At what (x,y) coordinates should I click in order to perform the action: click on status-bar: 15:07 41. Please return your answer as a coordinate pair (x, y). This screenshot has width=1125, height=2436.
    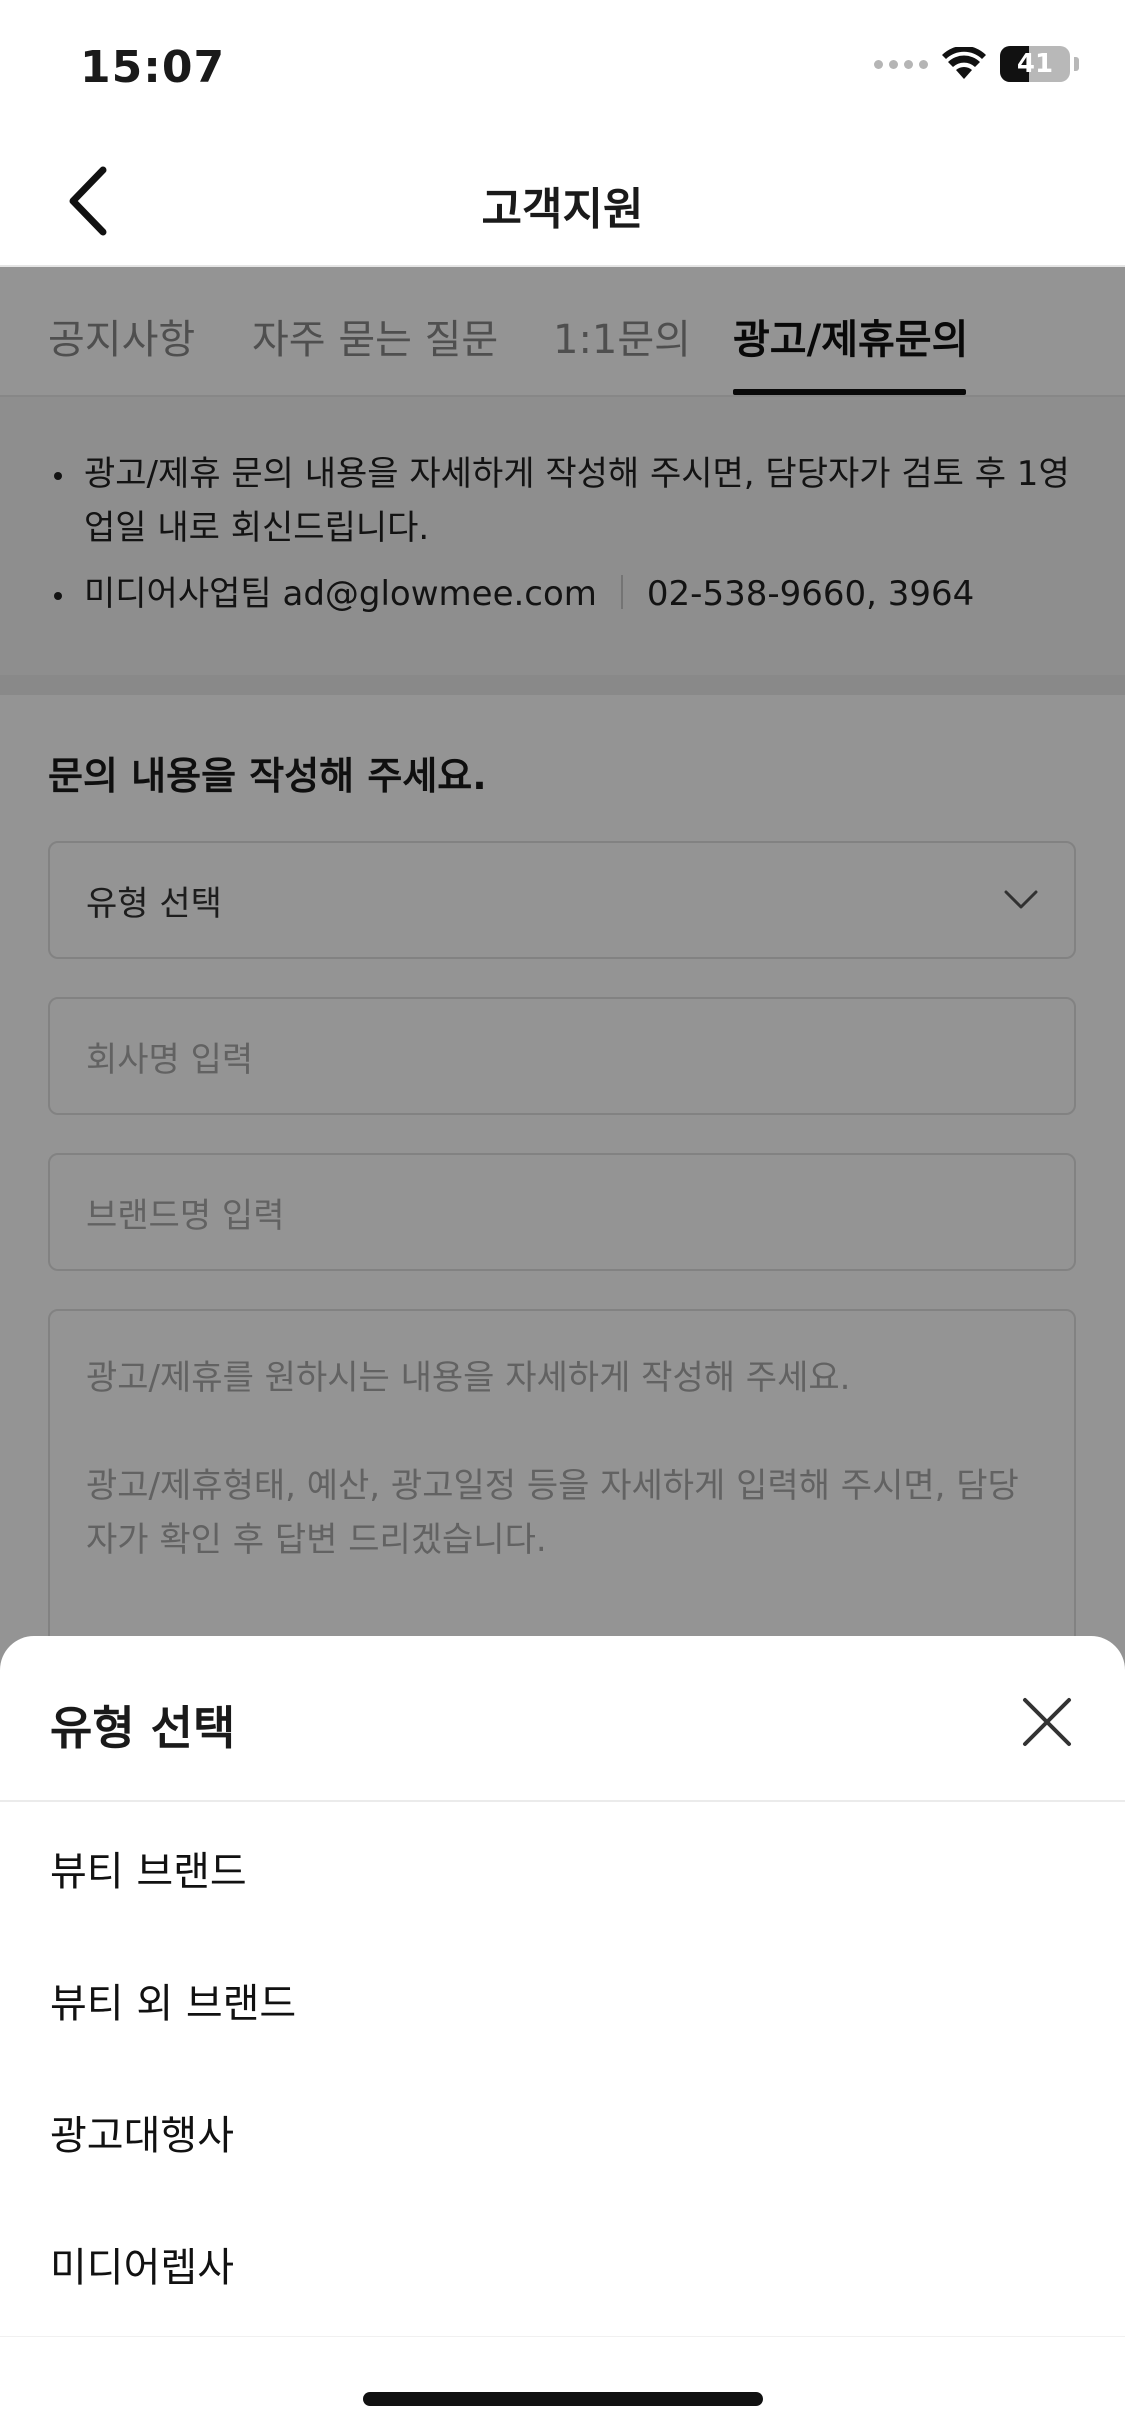
    Looking at the image, I should click on (562, 67).